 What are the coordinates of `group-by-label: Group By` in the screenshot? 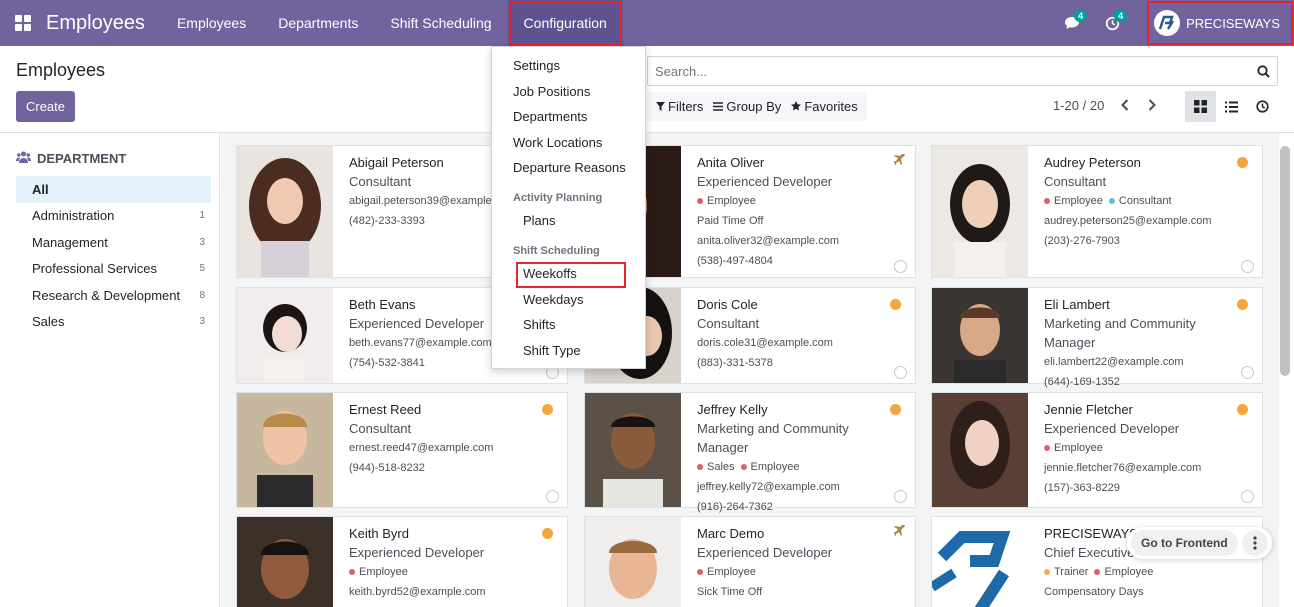 It's located at (754, 106).